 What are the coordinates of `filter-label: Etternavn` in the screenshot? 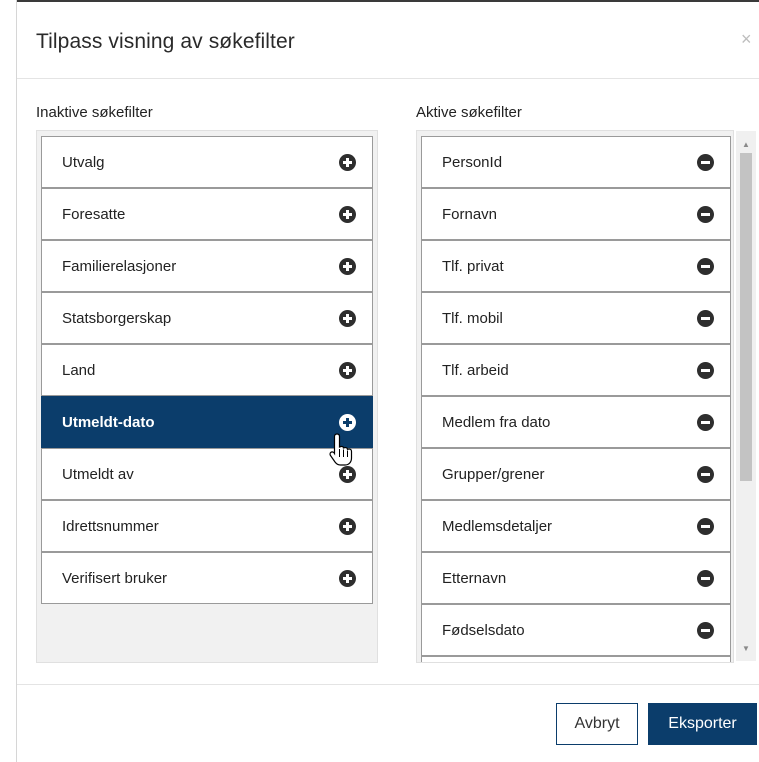 It's located at (474, 578).